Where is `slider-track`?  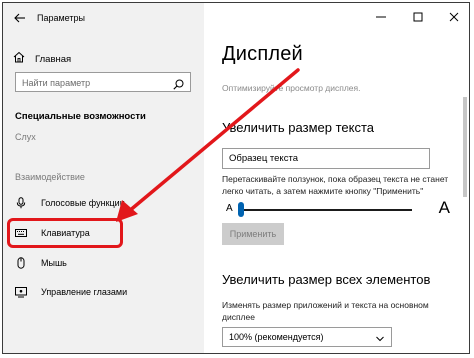
slider-track is located at coordinates (326, 210).